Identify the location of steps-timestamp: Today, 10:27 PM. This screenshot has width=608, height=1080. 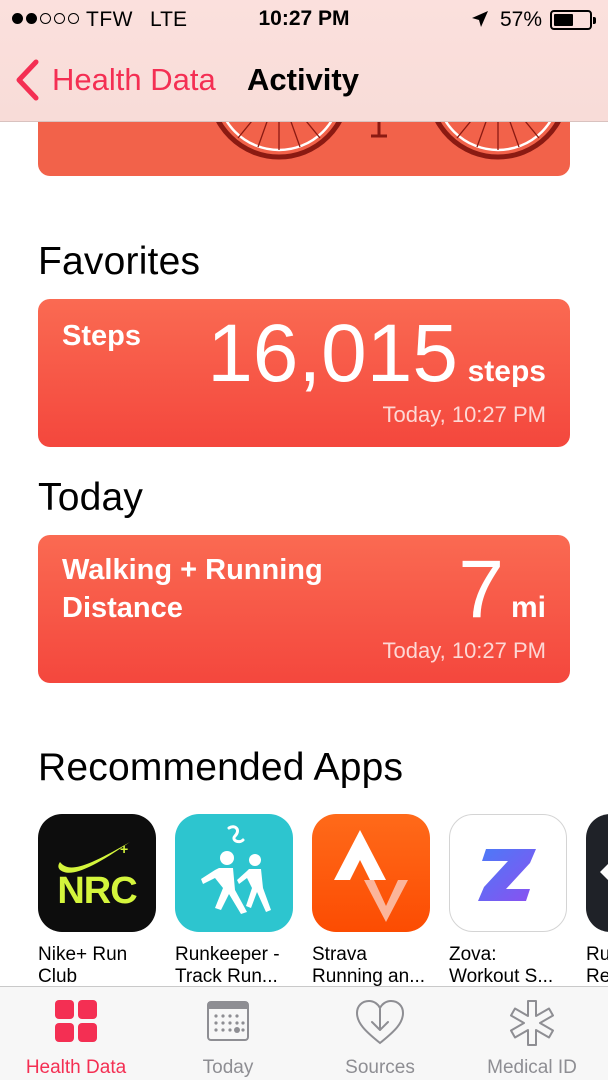
(464, 414).